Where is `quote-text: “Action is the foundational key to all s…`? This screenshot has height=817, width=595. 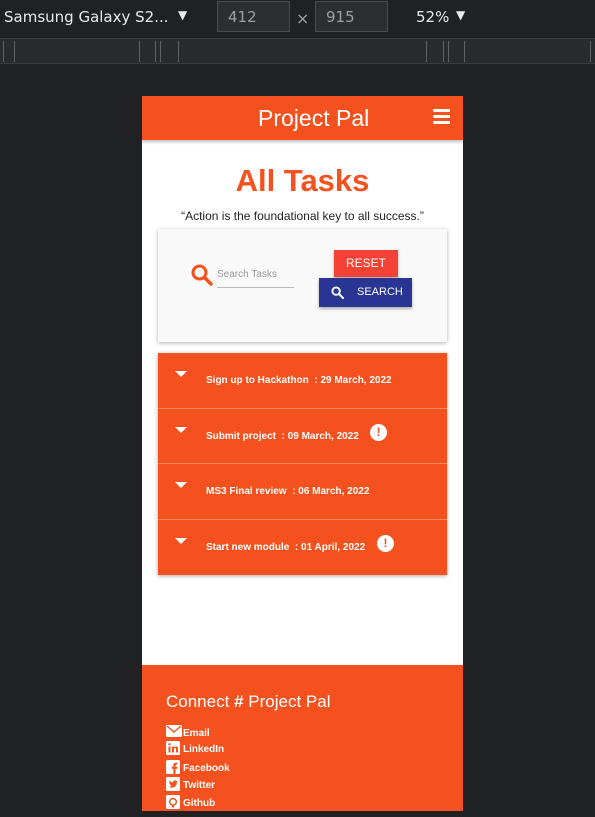
quote-text: “Action is the foundational key to all s… is located at coordinates (302, 216).